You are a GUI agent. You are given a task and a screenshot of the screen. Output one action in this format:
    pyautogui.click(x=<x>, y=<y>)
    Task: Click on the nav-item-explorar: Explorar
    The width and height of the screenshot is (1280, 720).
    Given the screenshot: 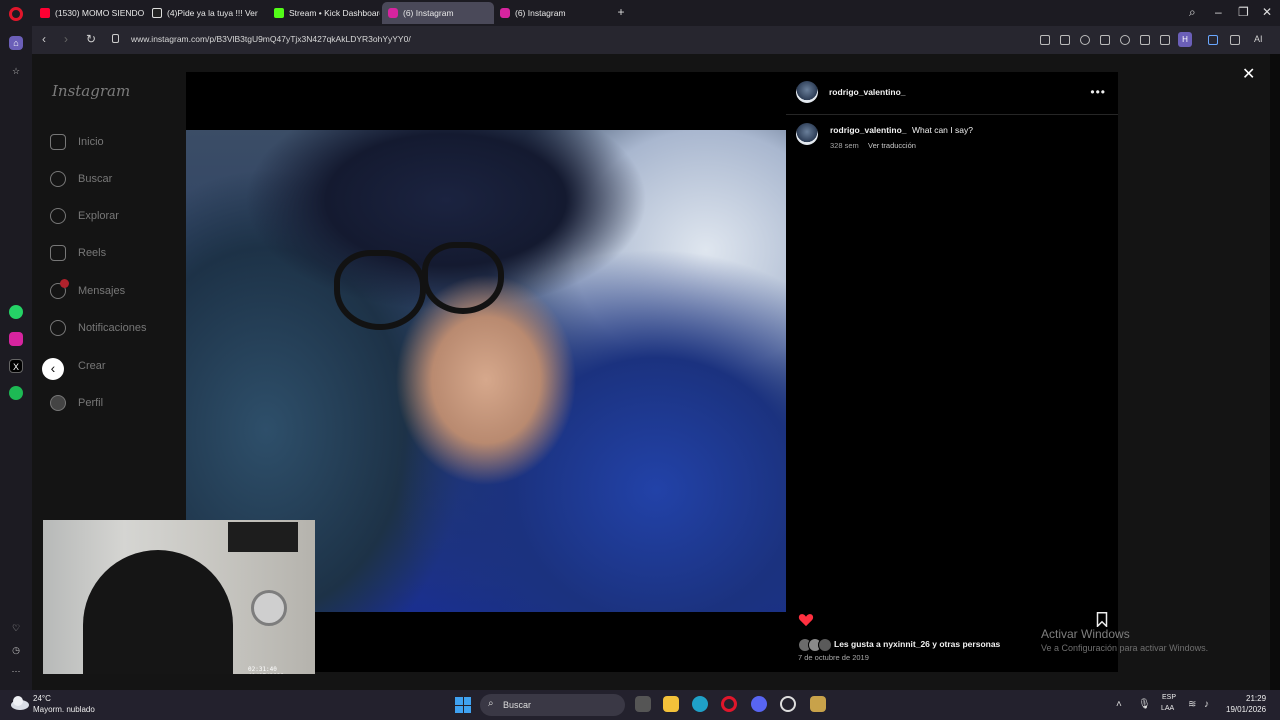 What is the action you would take?
    pyautogui.click(x=84, y=216)
    